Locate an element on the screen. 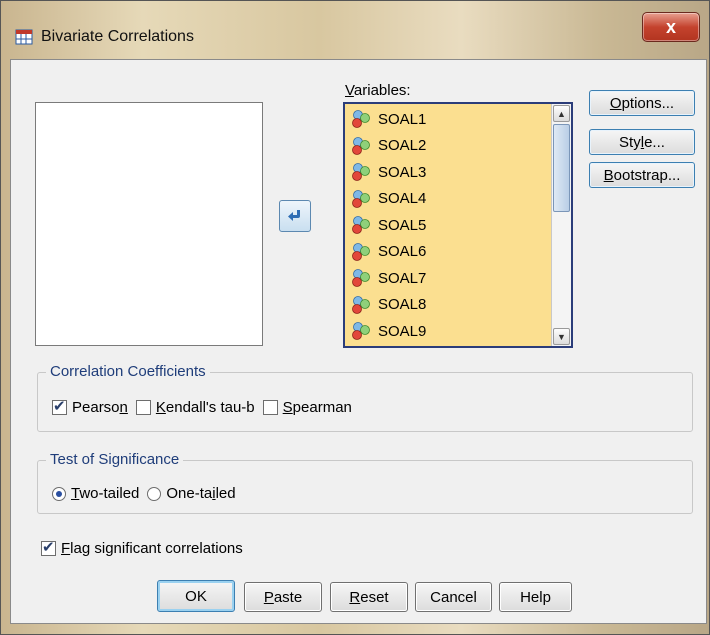  variable-name: SOAL9 is located at coordinates (402, 331).